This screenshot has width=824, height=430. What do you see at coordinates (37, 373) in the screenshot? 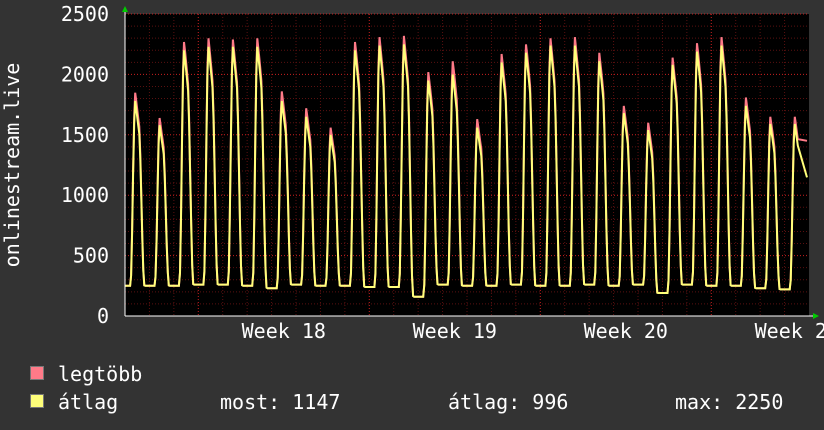
I see `legend-swatch-max` at bounding box center [37, 373].